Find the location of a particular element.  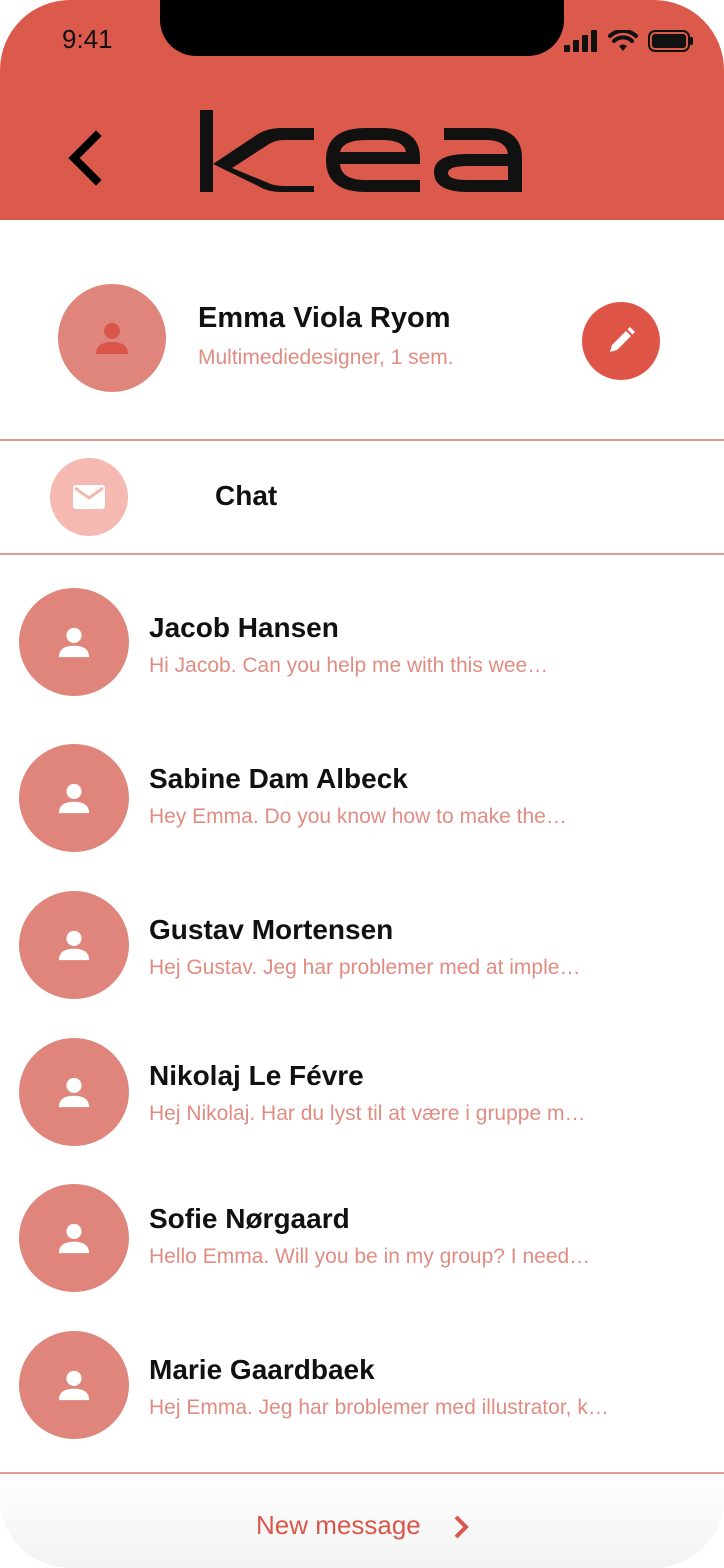

pencil-icon is located at coordinates (622, 339).